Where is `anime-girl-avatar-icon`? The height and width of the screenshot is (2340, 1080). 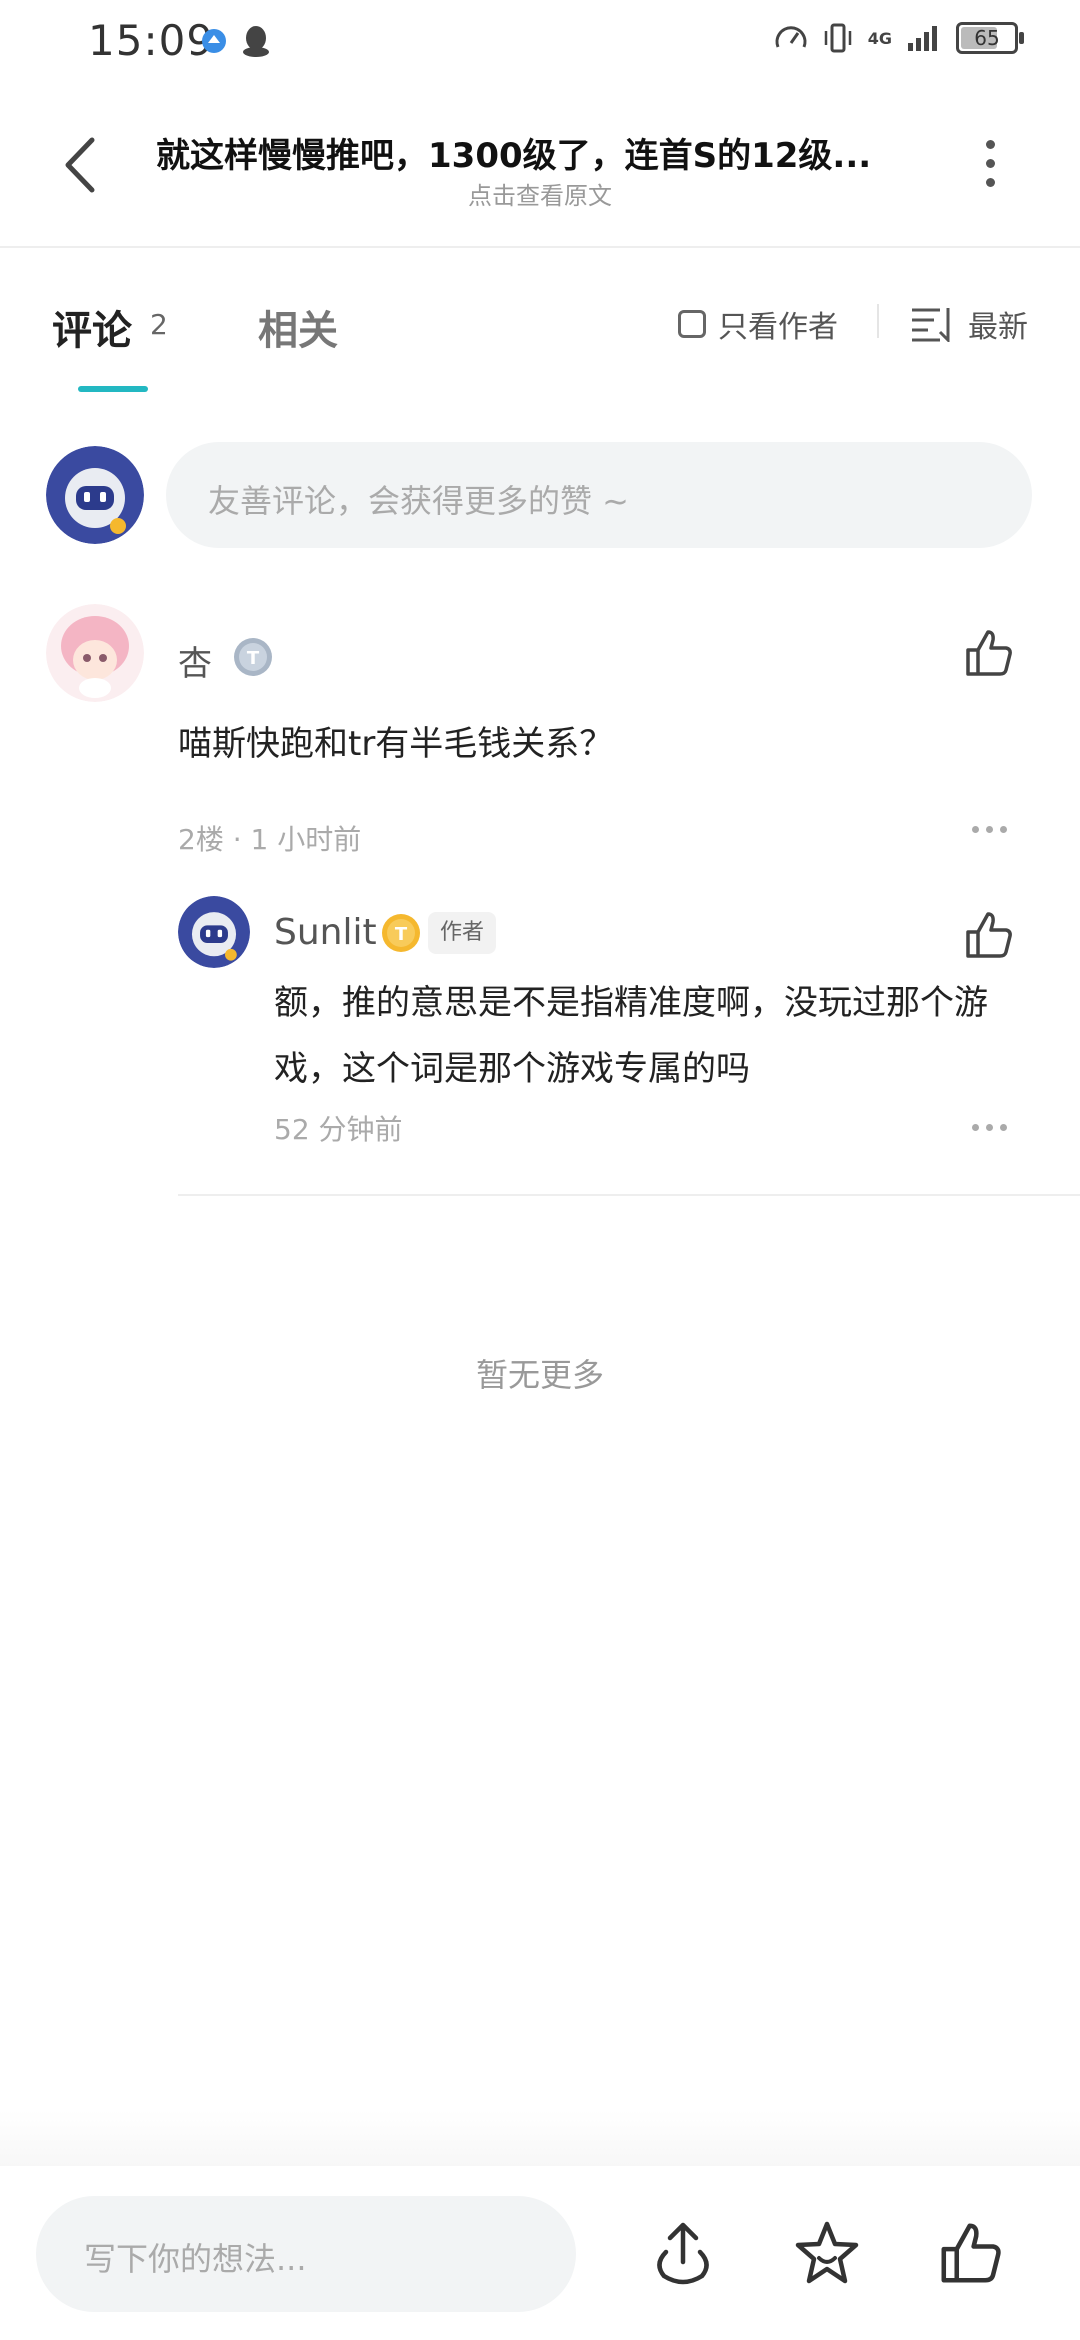
anime-girl-avatar-icon is located at coordinates (95, 653).